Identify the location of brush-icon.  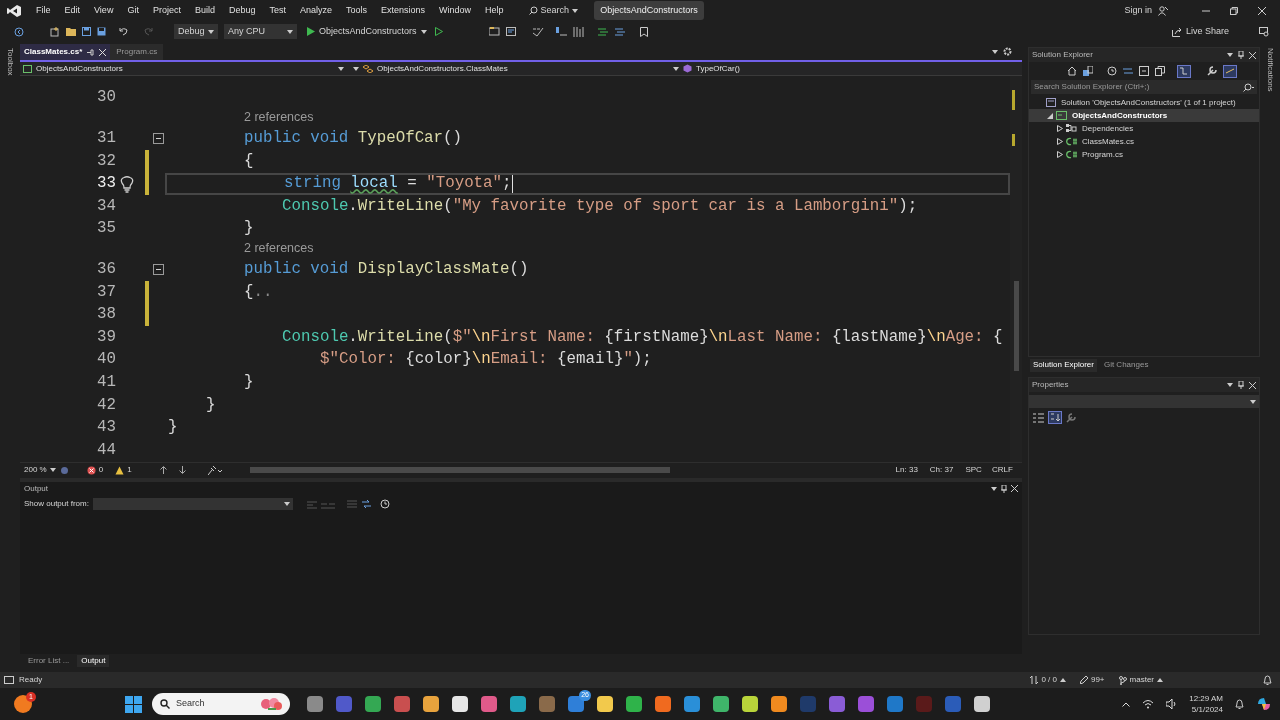
(214, 470).